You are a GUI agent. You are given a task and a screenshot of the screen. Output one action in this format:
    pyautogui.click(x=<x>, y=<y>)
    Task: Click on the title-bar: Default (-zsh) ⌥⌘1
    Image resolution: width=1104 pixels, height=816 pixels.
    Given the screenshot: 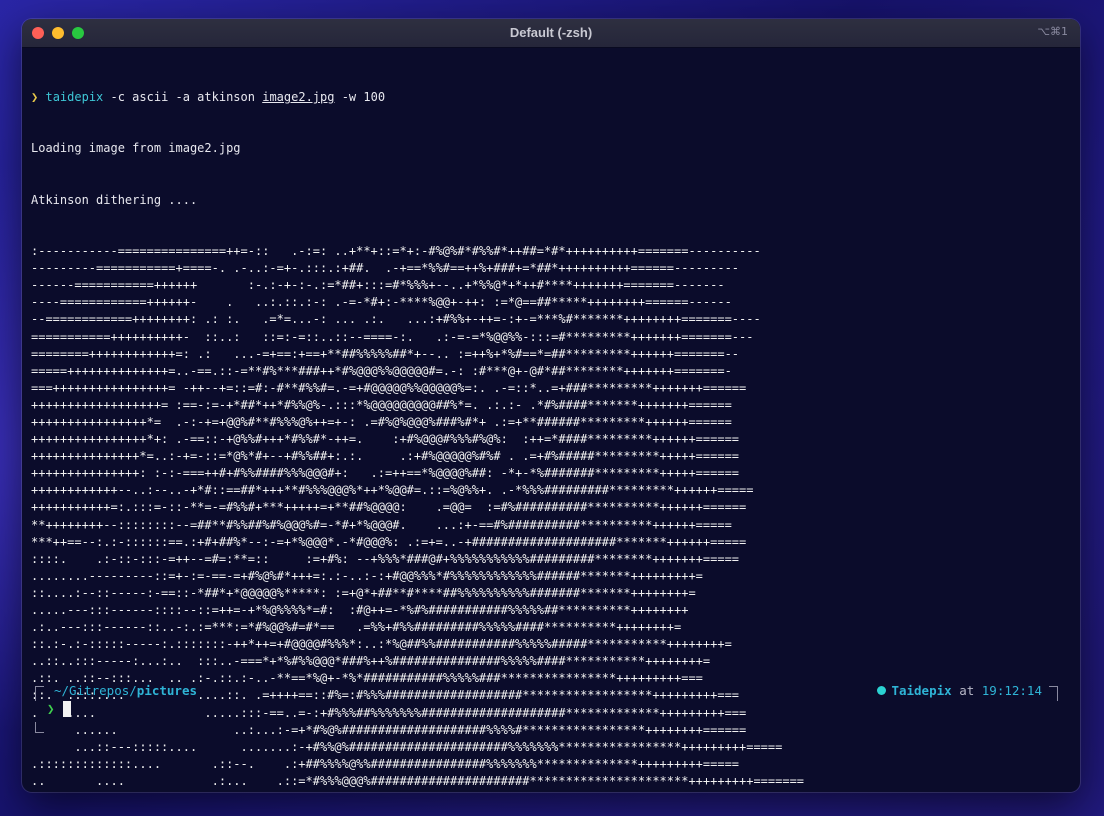 What is the action you would take?
    pyautogui.click(x=551, y=33)
    